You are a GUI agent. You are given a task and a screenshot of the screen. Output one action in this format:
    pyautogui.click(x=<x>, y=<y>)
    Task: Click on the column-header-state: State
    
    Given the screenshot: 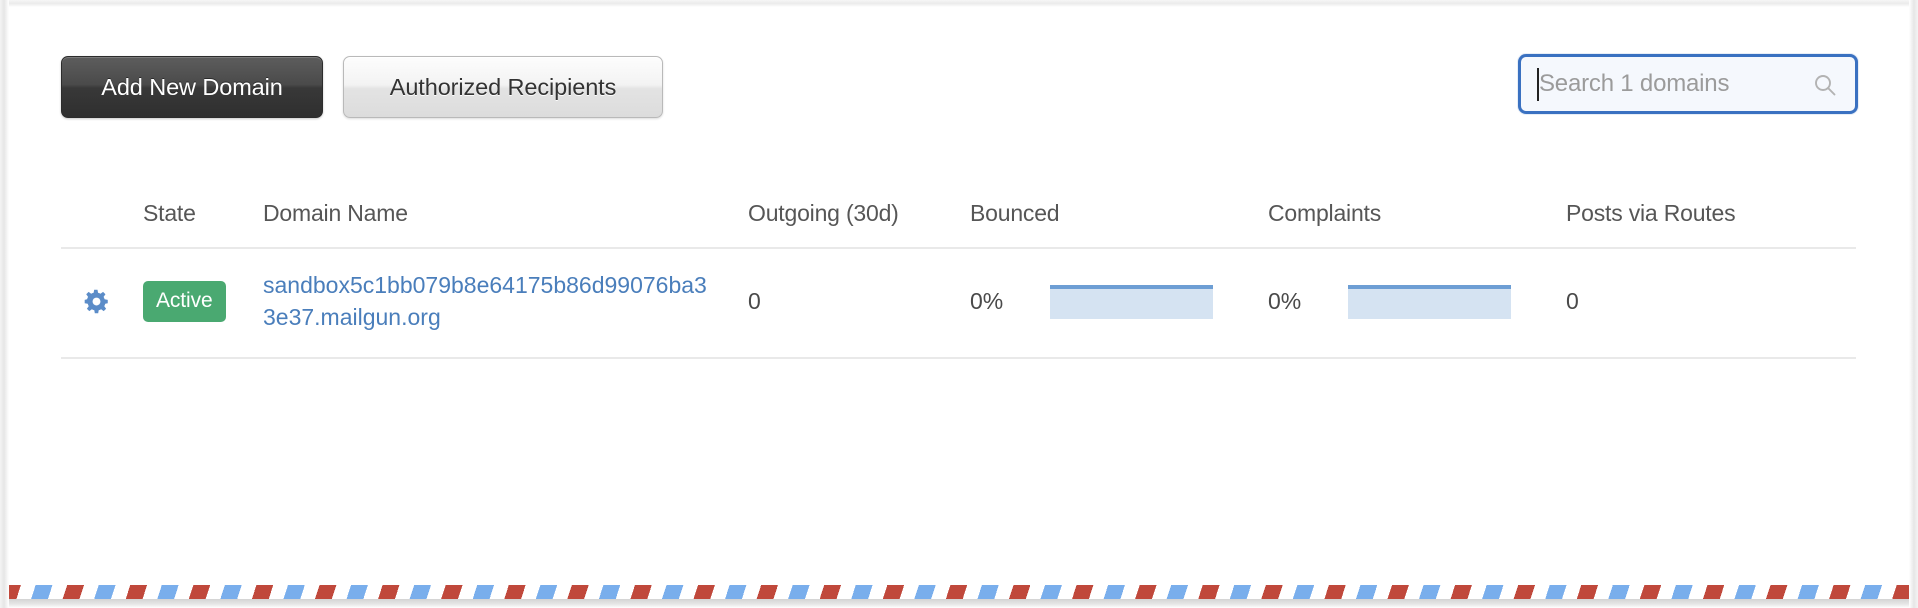 What is the action you would take?
    pyautogui.click(x=203, y=224)
    